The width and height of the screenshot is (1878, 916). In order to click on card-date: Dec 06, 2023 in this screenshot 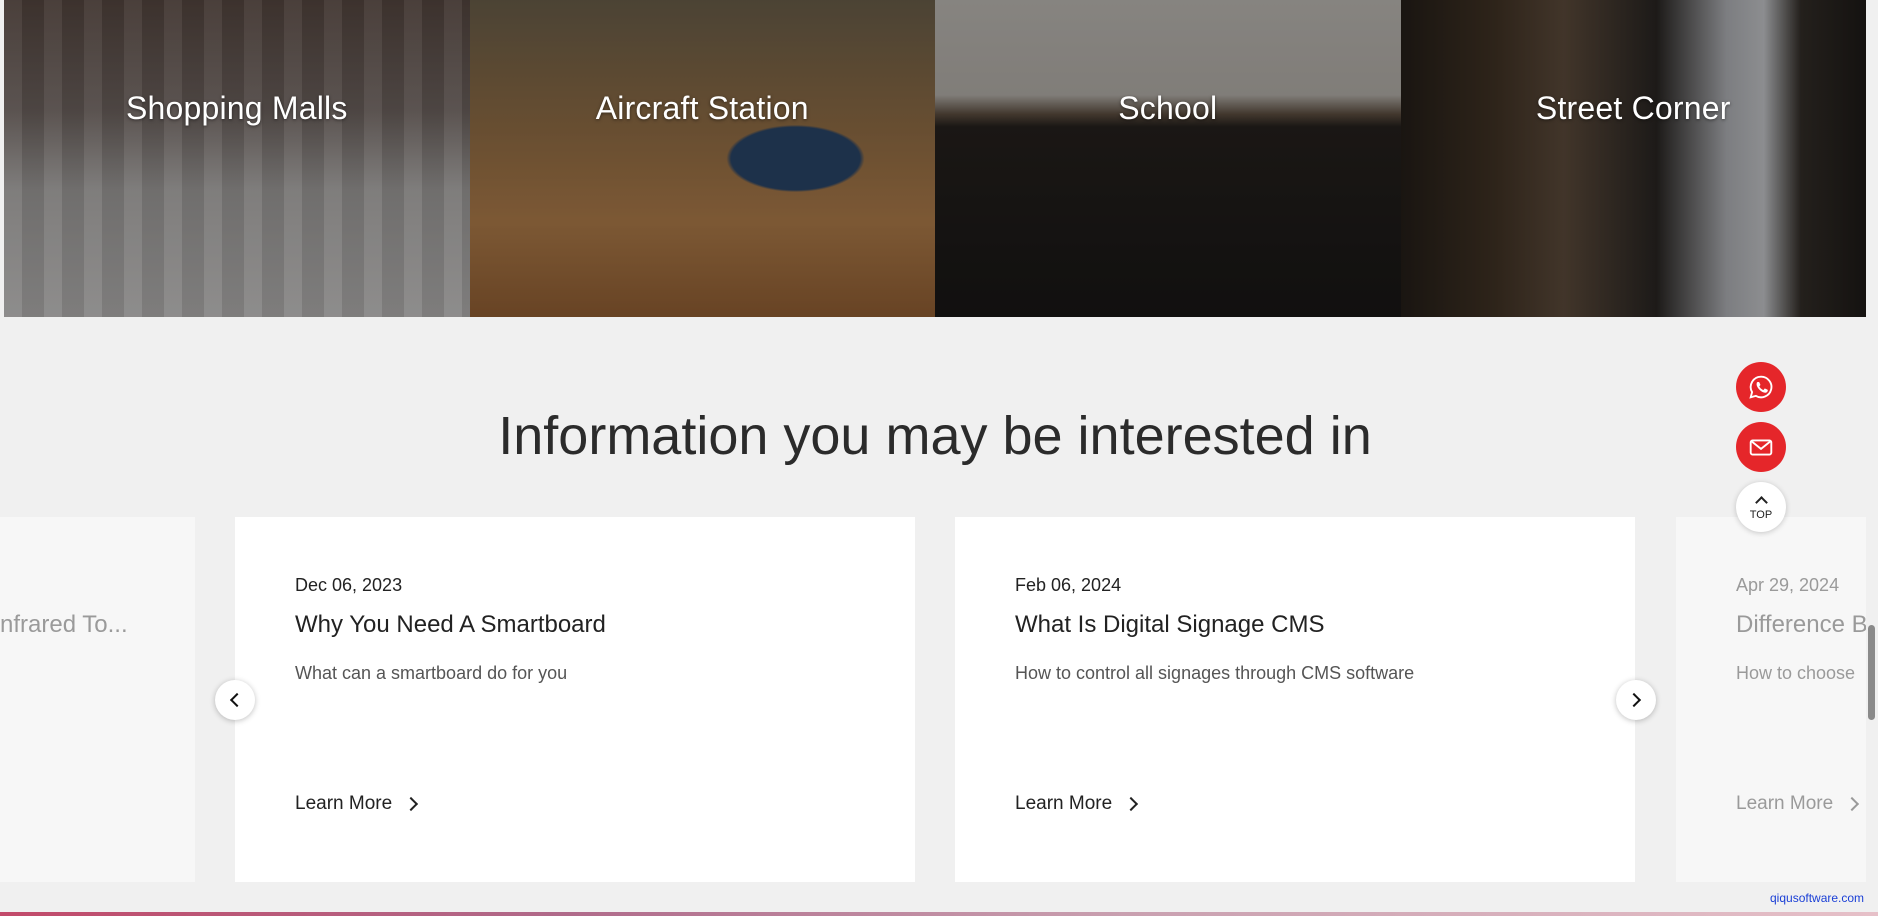, I will do `click(349, 585)`.